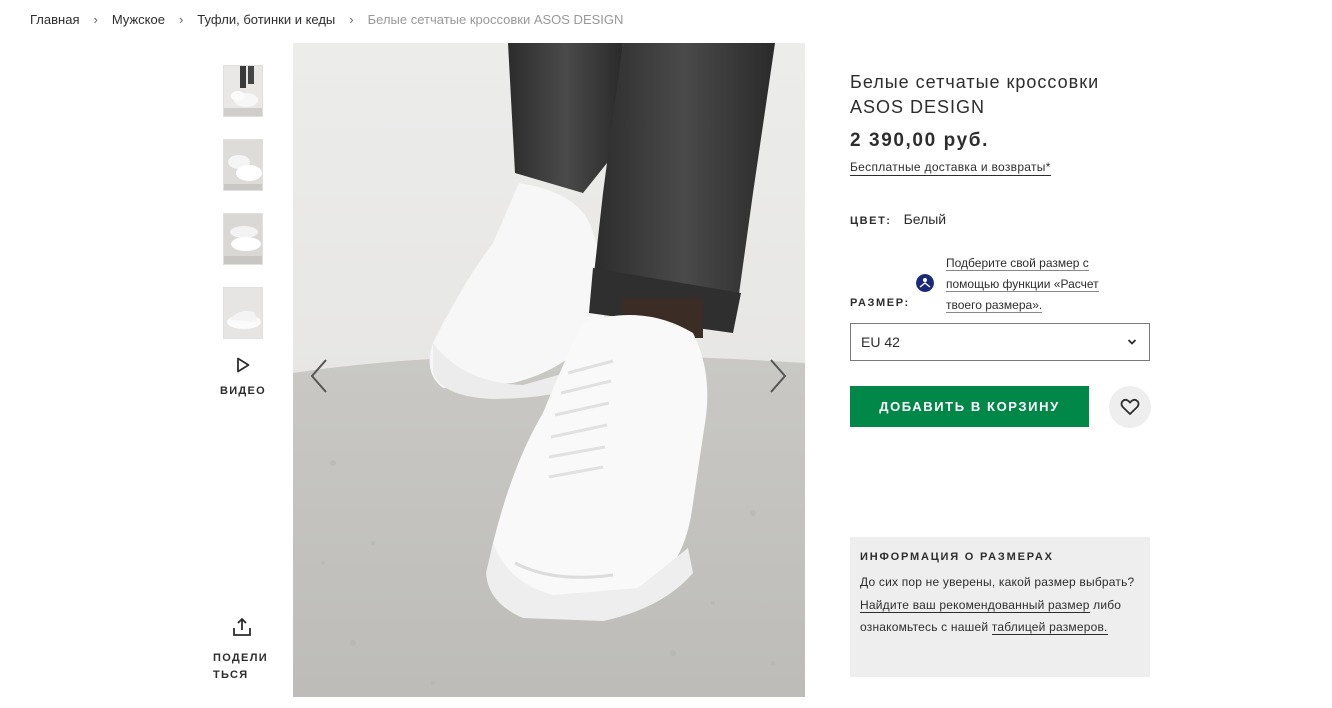 The width and height of the screenshot is (1332, 708). Describe the element at coordinates (898, 219) in the screenshot. I see `color-row: ЦВЕТ: Белый` at that location.